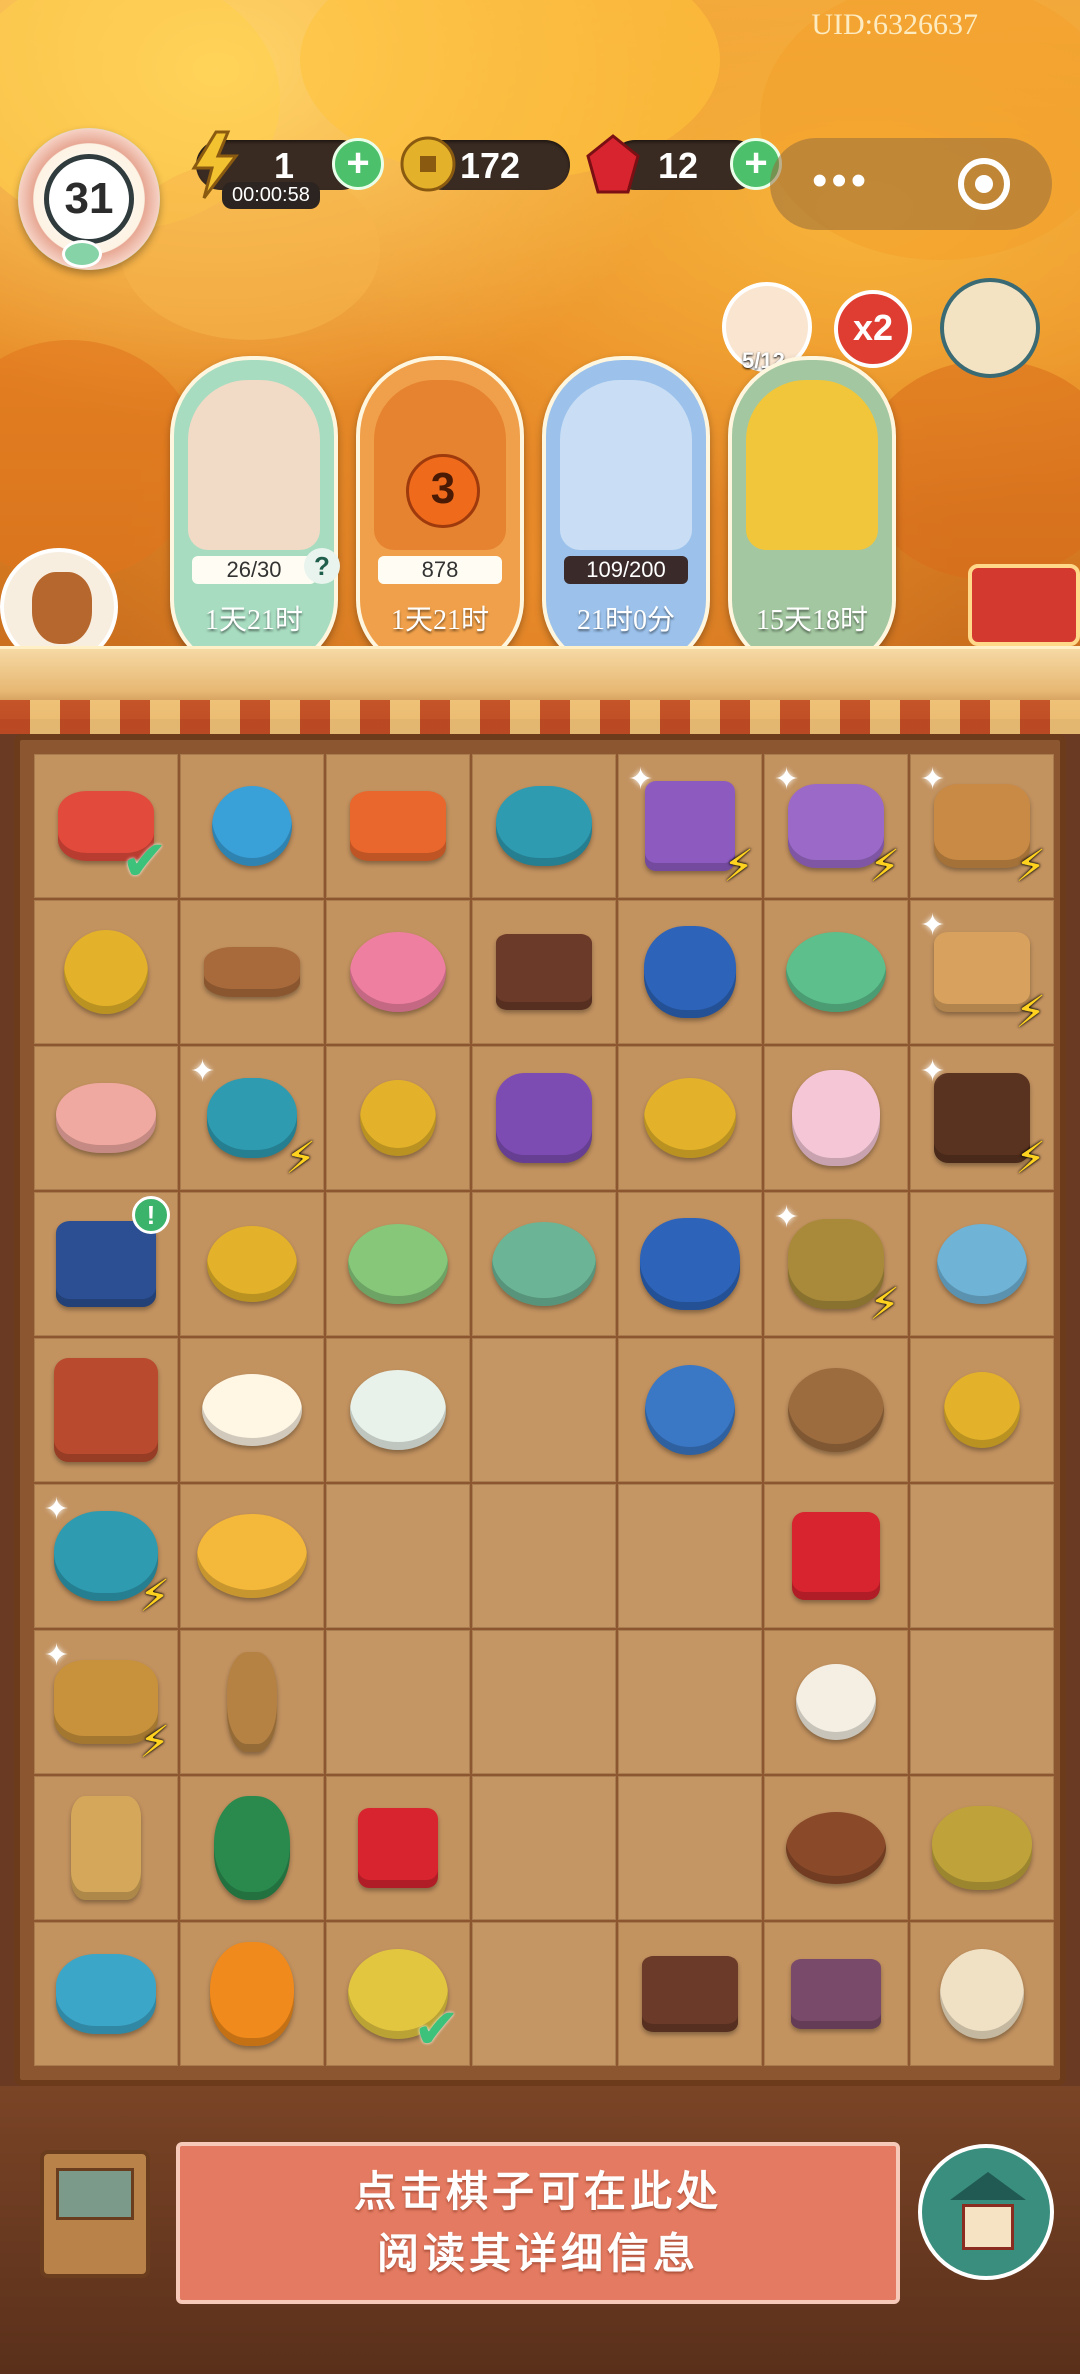  Describe the element at coordinates (253, 620) in the screenshot. I see `event-timer: 1天21时` at that location.